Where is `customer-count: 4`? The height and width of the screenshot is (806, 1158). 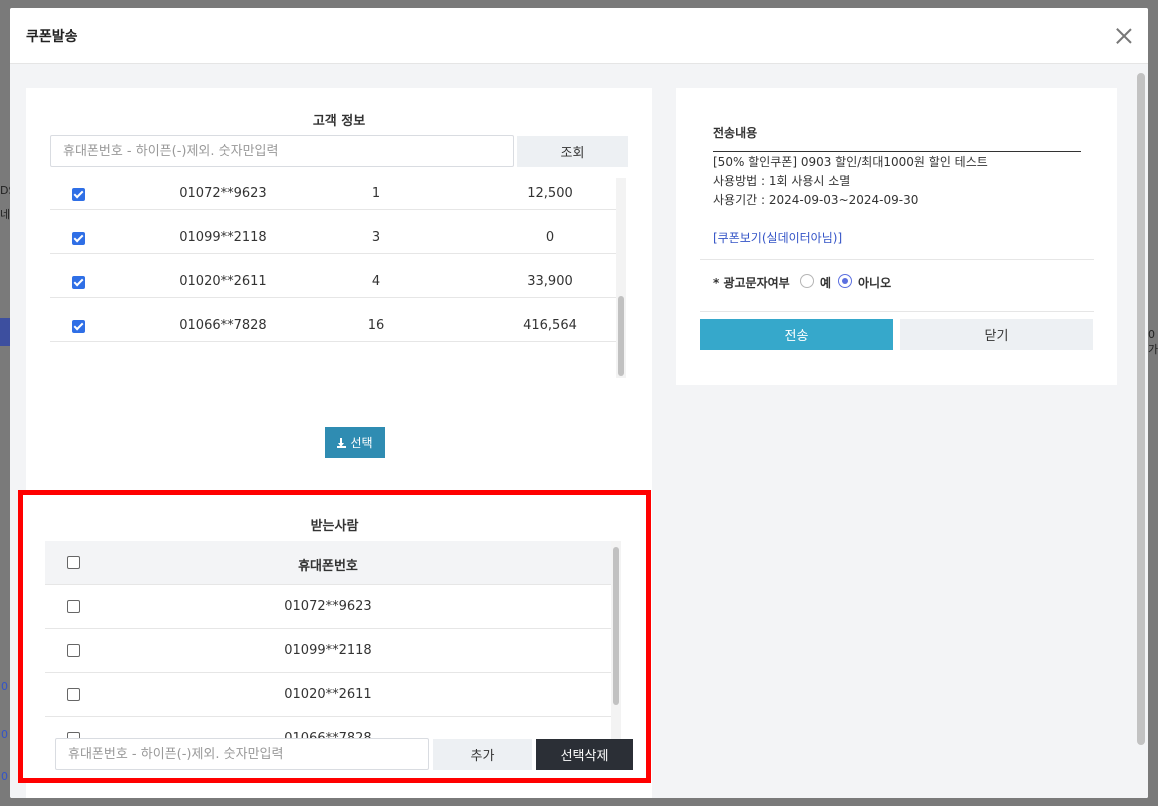 customer-count: 4 is located at coordinates (376, 281).